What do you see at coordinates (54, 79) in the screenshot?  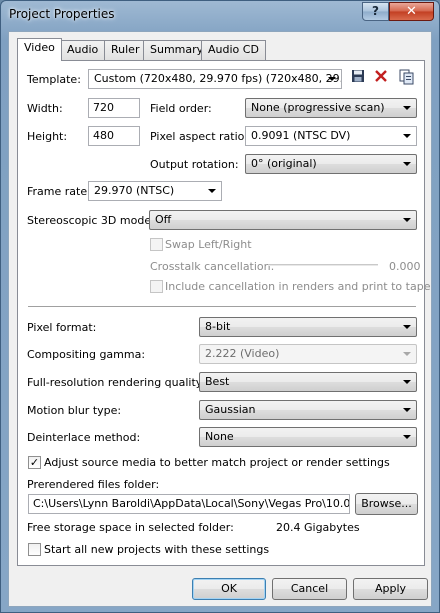 I see `template-label: Template:` at bounding box center [54, 79].